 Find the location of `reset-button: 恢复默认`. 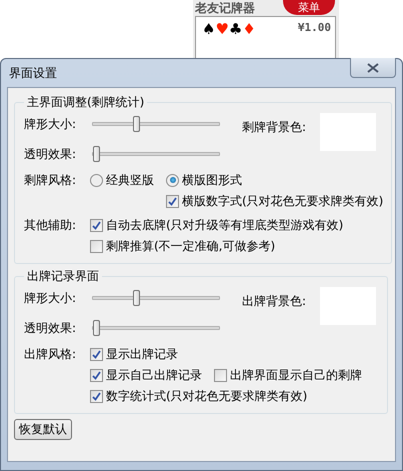

reset-button: 恢复默认 is located at coordinates (43, 429).